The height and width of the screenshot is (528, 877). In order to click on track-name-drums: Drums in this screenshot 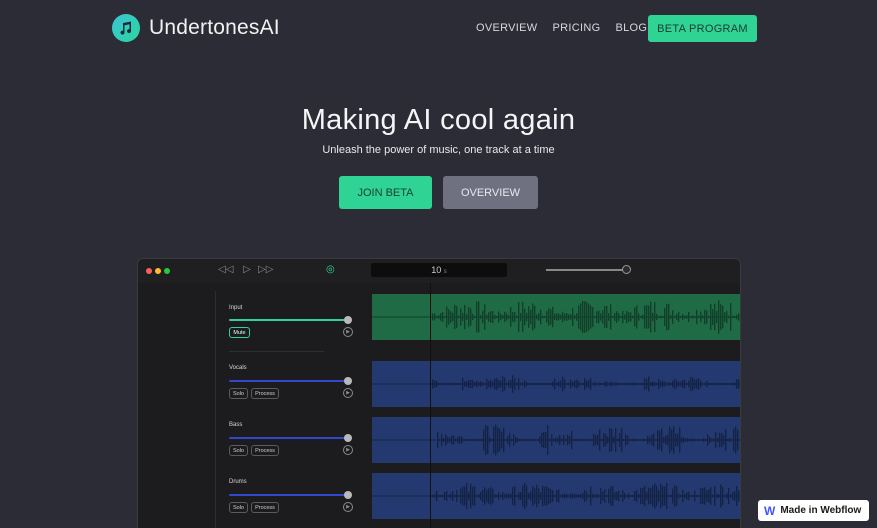, I will do `click(238, 482)`.